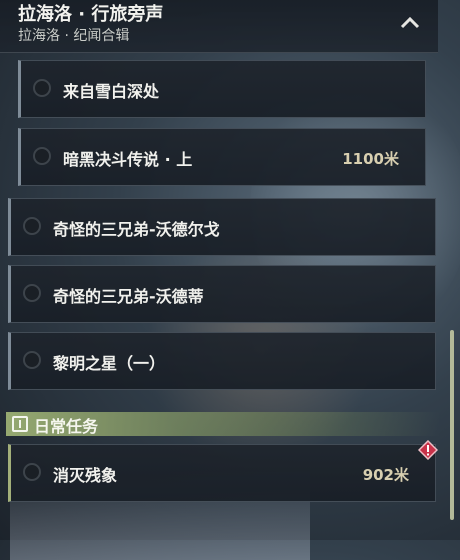  What do you see at coordinates (222, 361) in the screenshot?
I see `quest-card: 黎明之星（一）` at bounding box center [222, 361].